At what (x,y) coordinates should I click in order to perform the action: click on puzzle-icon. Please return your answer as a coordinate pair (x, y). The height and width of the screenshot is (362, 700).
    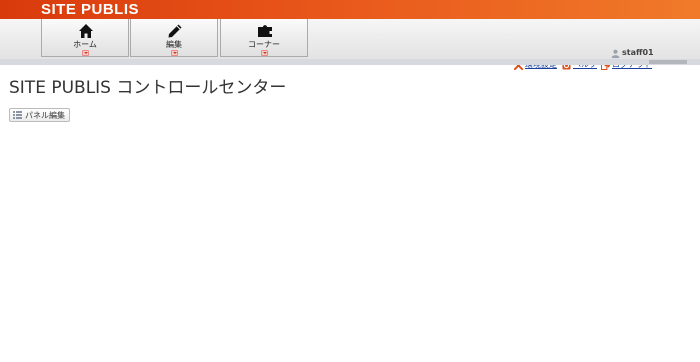
    Looking at the image, I should click on (265, 31).